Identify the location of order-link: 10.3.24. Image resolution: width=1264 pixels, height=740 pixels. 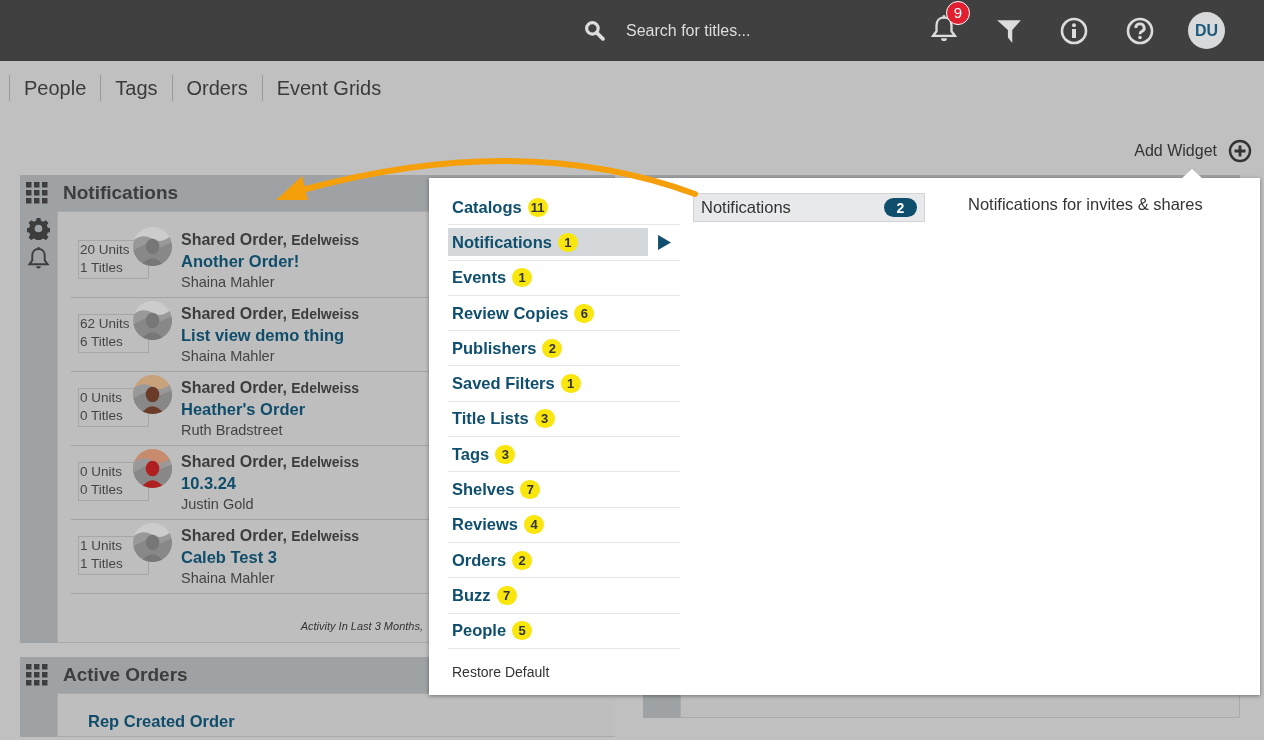
(270, 483).